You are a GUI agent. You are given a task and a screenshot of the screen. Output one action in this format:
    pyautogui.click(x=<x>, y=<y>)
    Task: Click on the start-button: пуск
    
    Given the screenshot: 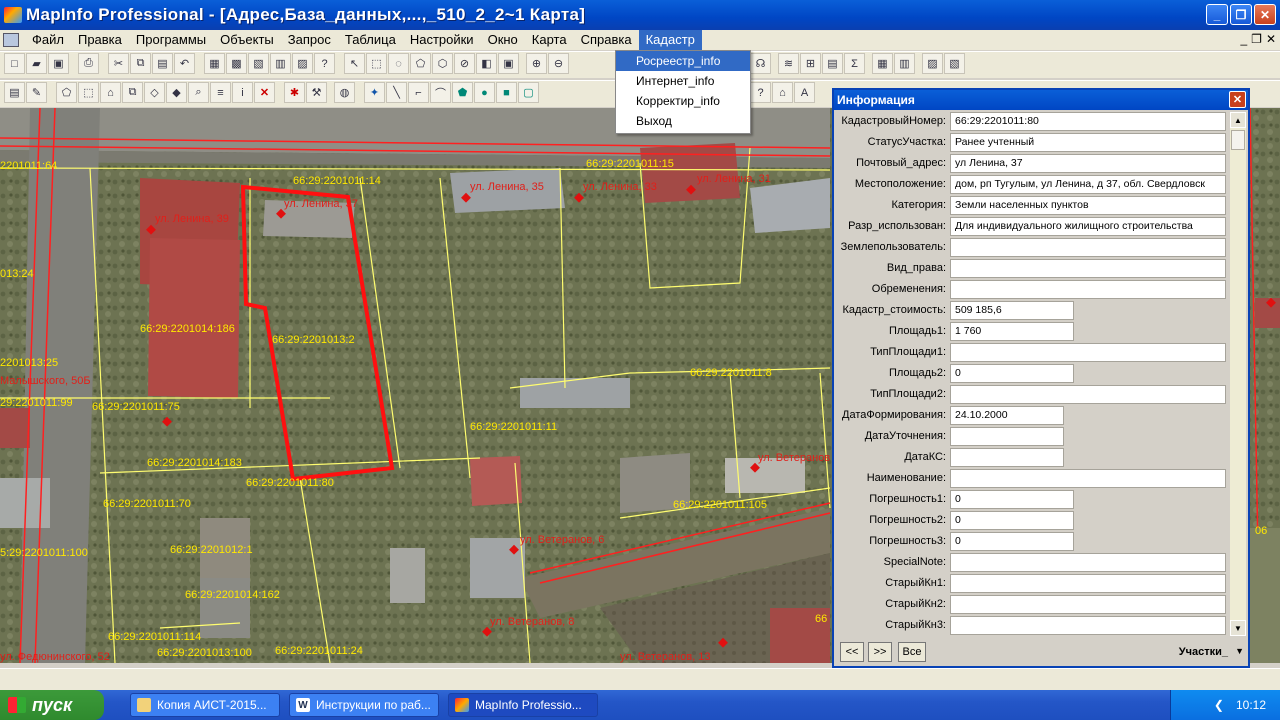 What is the action you would take?
    pyautogui.click(x=52, y=705)
    